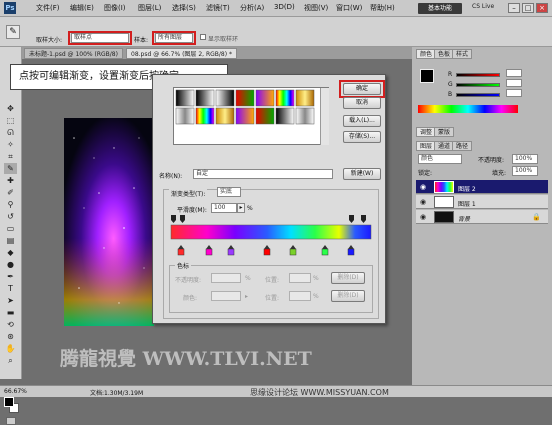 This screenshot has width=552, height=425. I want to click on smoothness-arrow-icon: ▸, so click(241, 208).